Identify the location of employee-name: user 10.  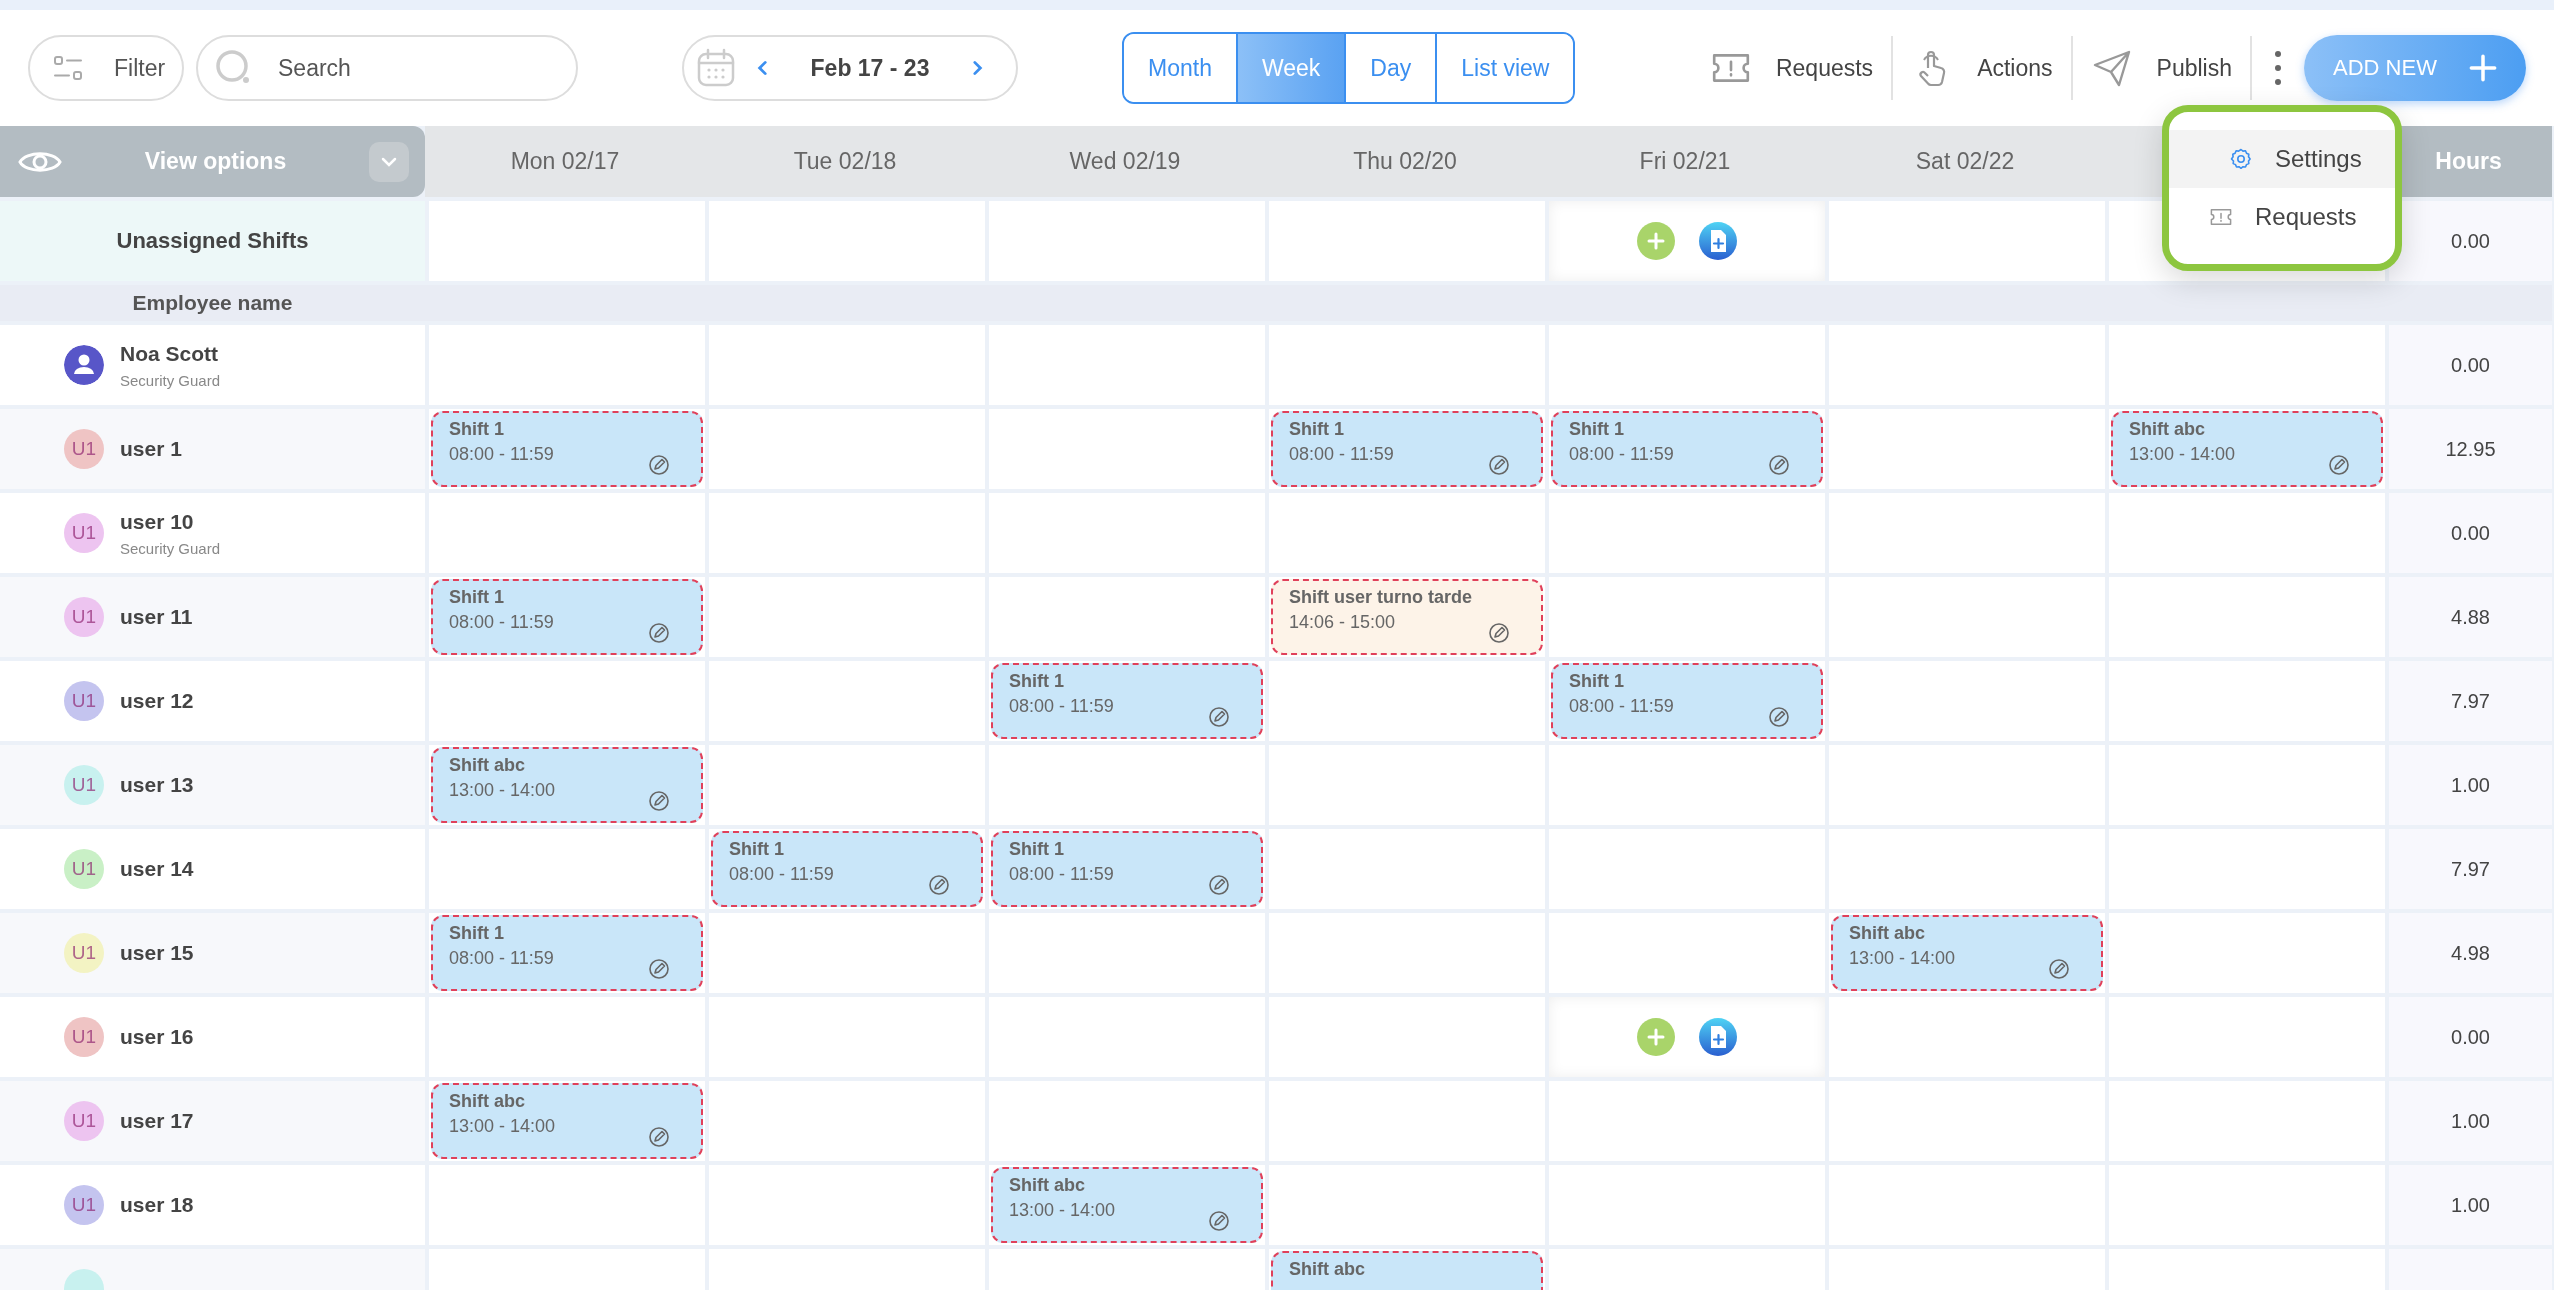
(157, 521).